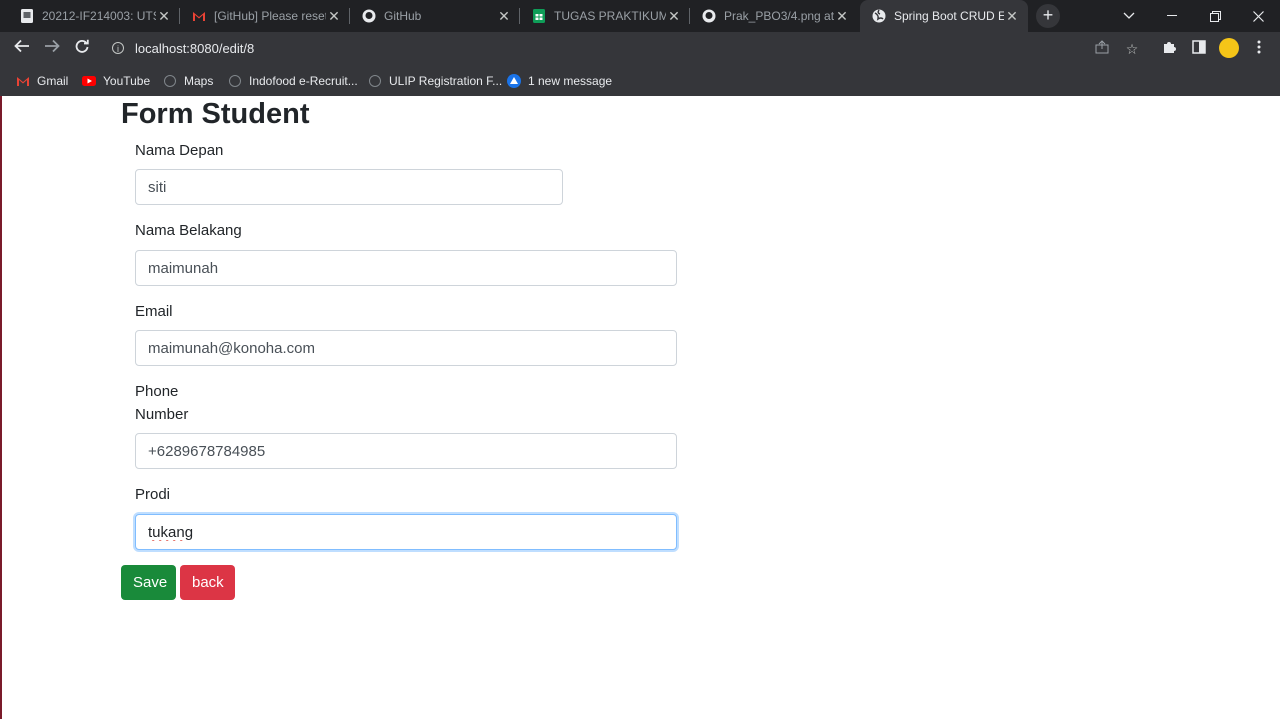 Image resolution: width=1280 pixels, height=719 pixels. What do you see at coordinates (1172, 16) in the screenshot?
I see `minimize-icon` at bounding box center [1172, 16].